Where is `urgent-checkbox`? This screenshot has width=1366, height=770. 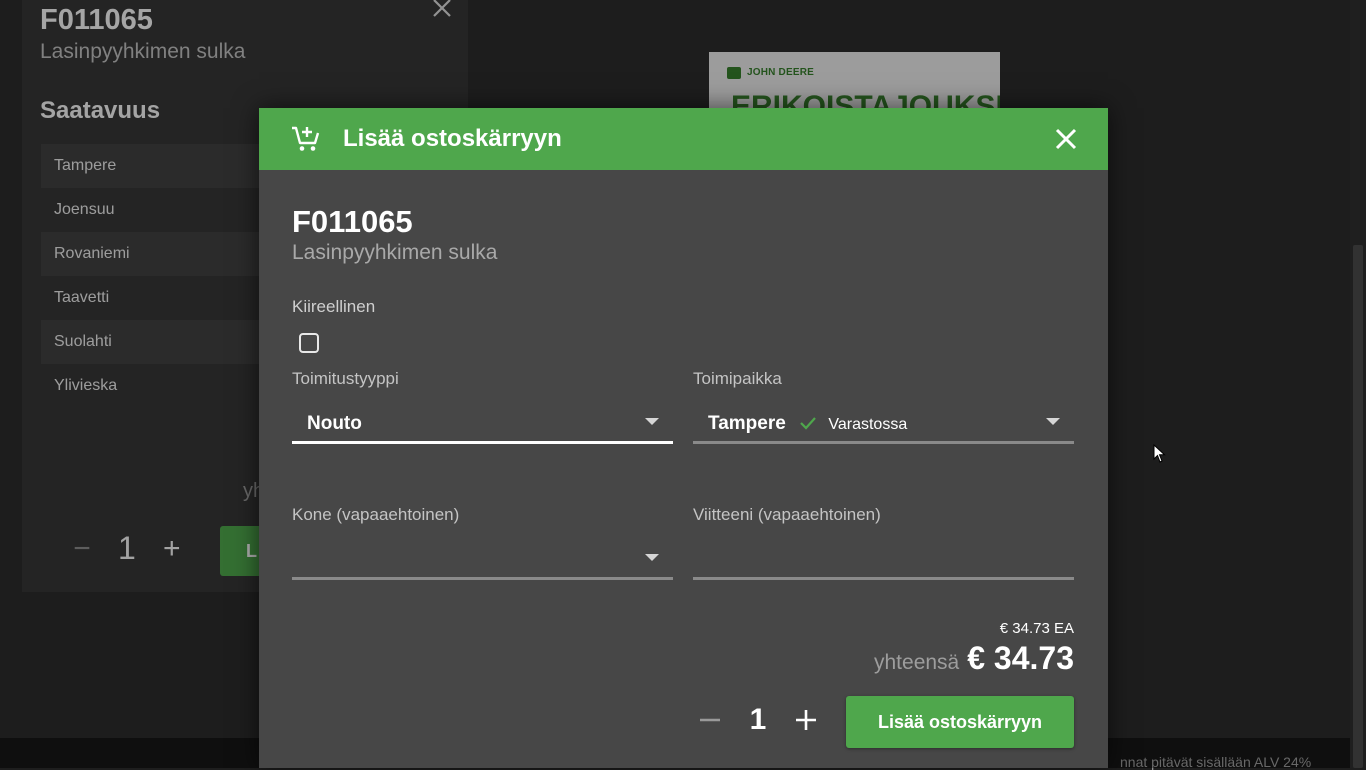
urgent-checkbox is located at coordinates (309, 343).